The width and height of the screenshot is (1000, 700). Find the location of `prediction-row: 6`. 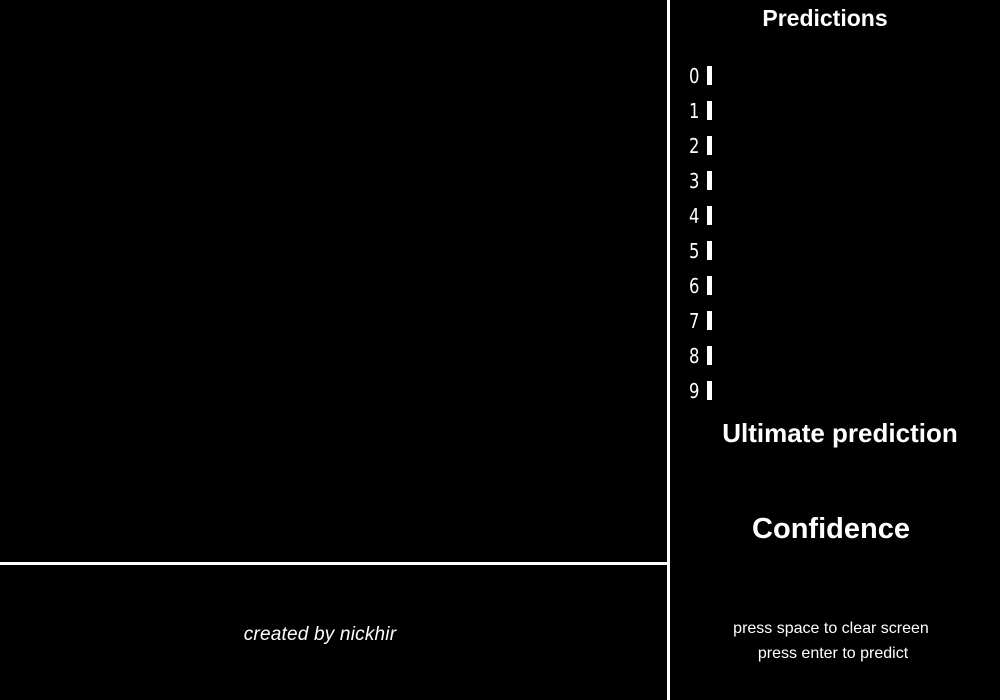

prediction-row: 6 is located at coordinates (828, 285).